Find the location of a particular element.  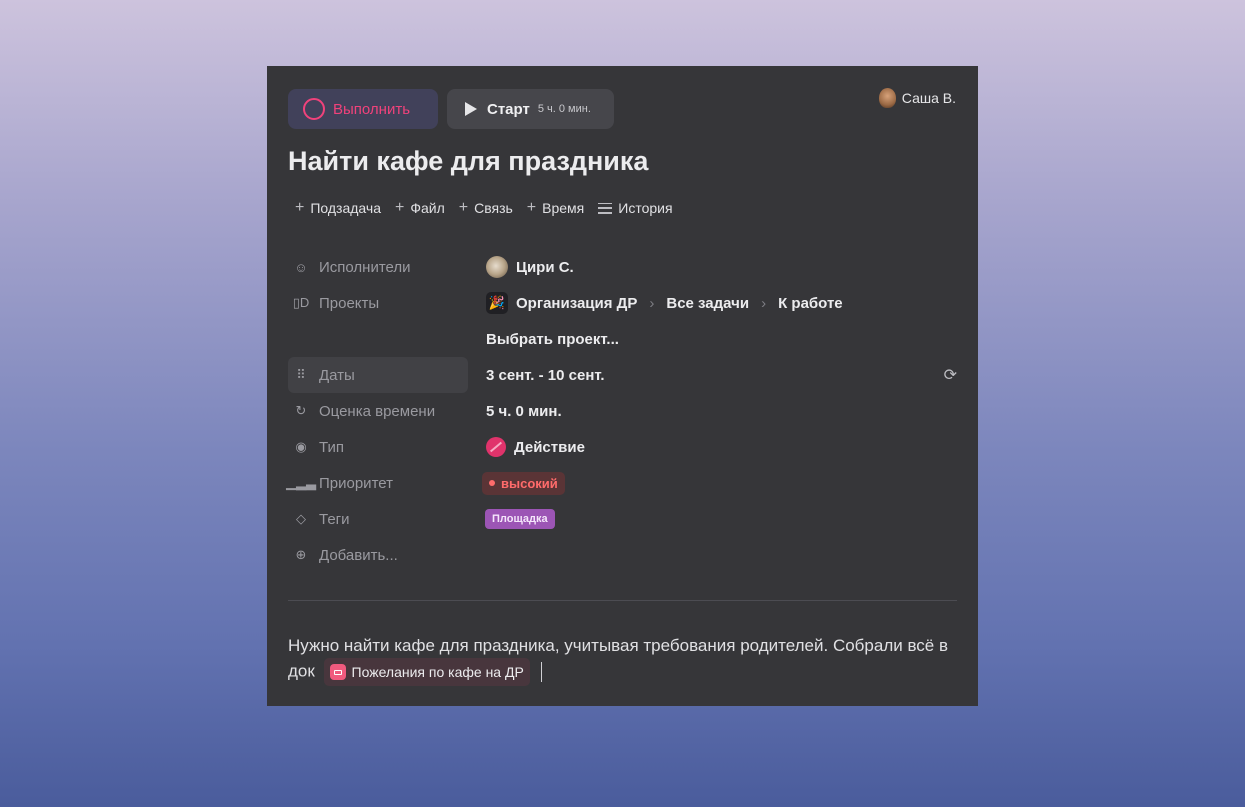

divider is located at coordinates (622, 600).